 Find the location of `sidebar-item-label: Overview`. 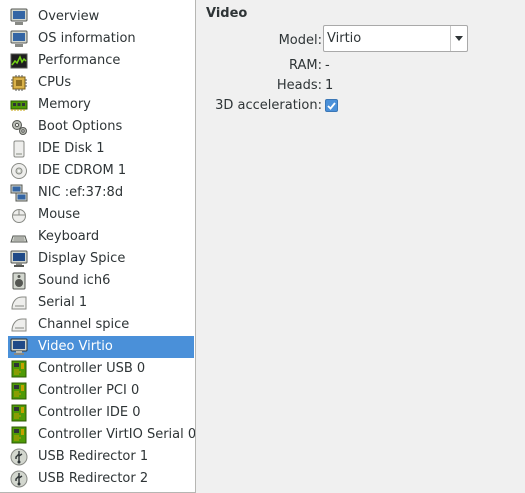

sidebar-item-label: Overview is located at coordinates (69, 16).